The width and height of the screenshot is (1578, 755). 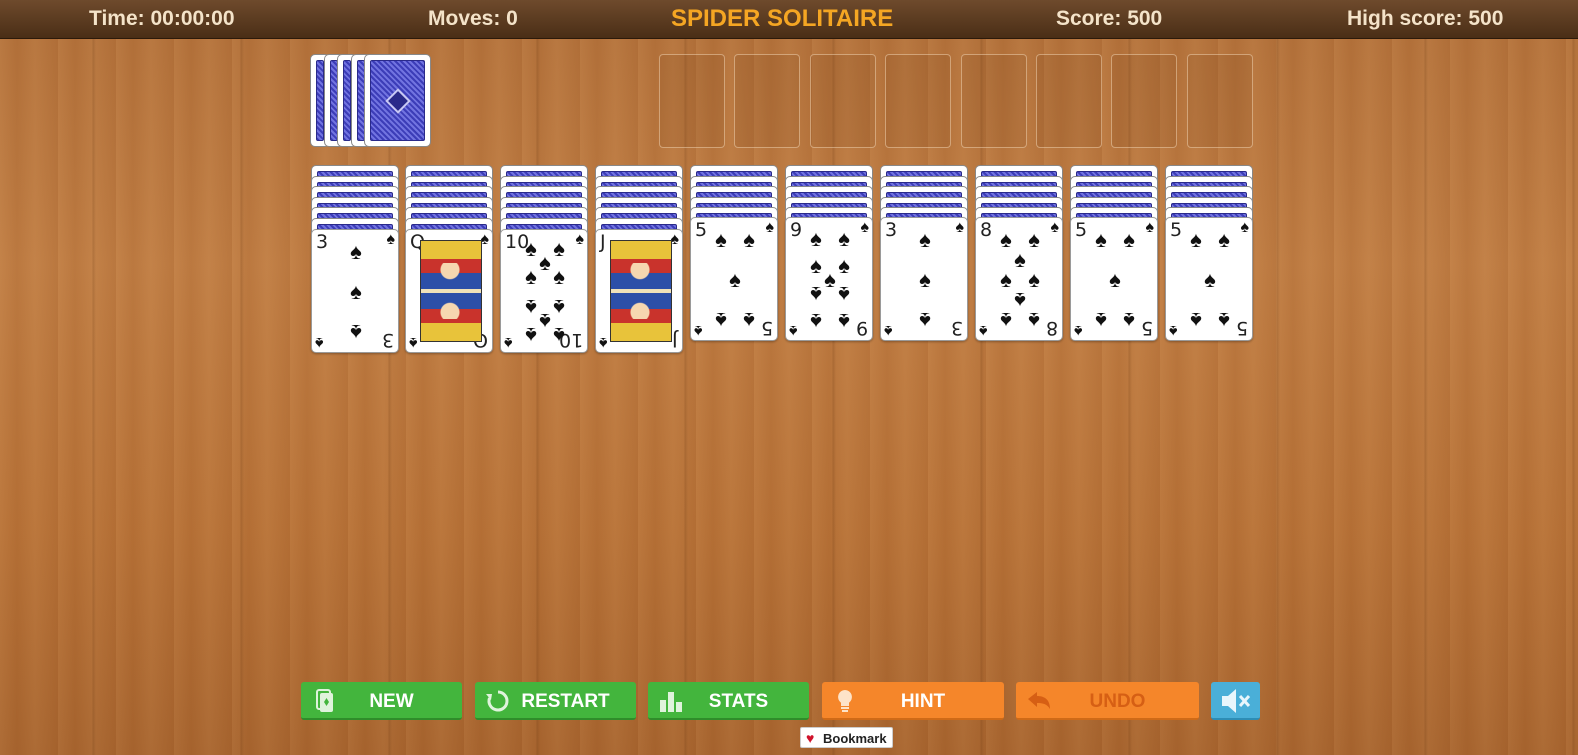 I want to click on score-display: Score: 500, so click(x=1109, y=18).